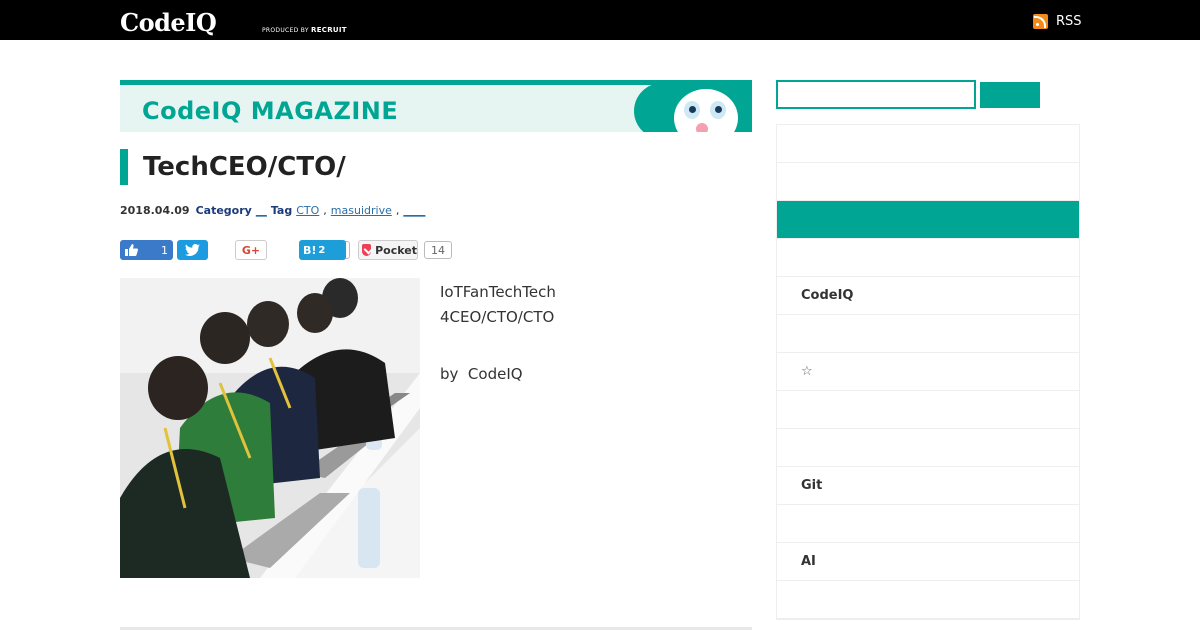 The width and height of the screenshot is (1200, 630). I want to click on tag-label: Tag, so click(281, 210).